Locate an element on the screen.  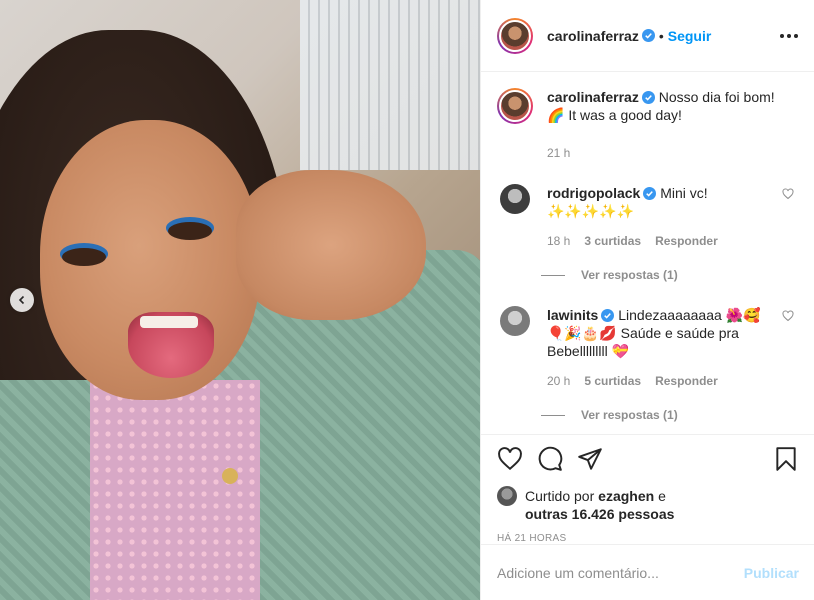
comment-time: 20 h is located at coordinates (558, 381).